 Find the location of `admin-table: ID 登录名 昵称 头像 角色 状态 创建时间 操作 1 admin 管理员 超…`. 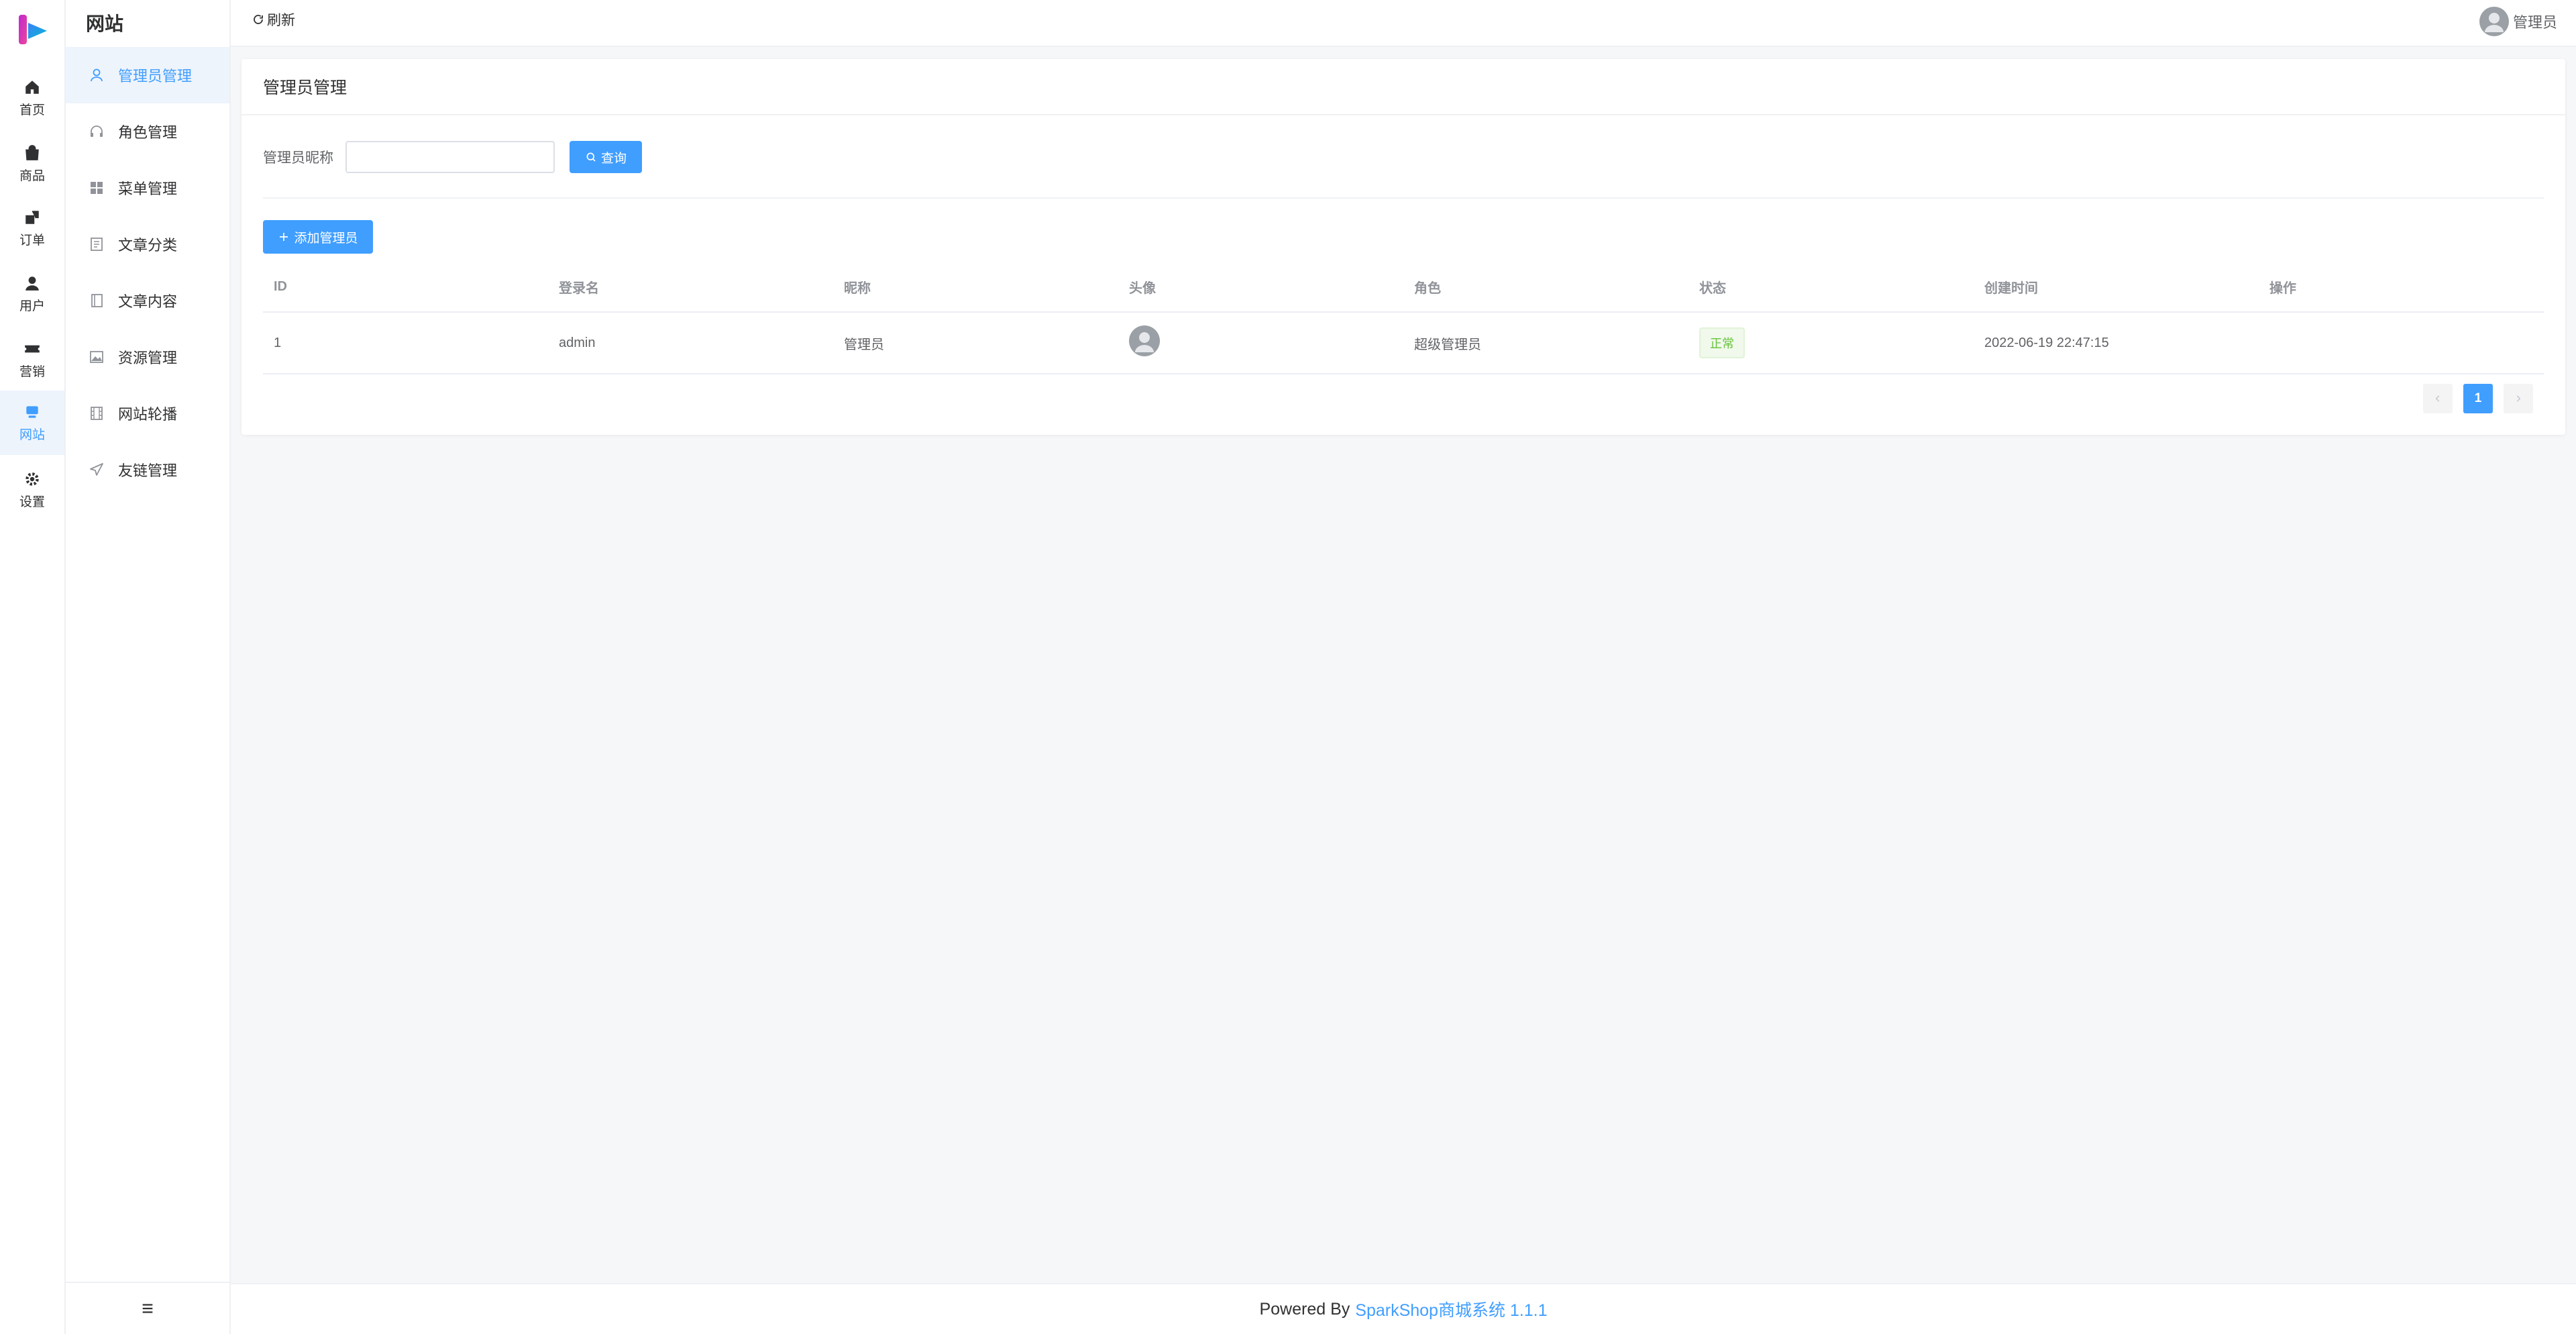

admin-table: ID 登录名 昵称 头像 角色 状态 创建时间 操作 1 admin 管理员 超… is located at coordinates (1403, 318).